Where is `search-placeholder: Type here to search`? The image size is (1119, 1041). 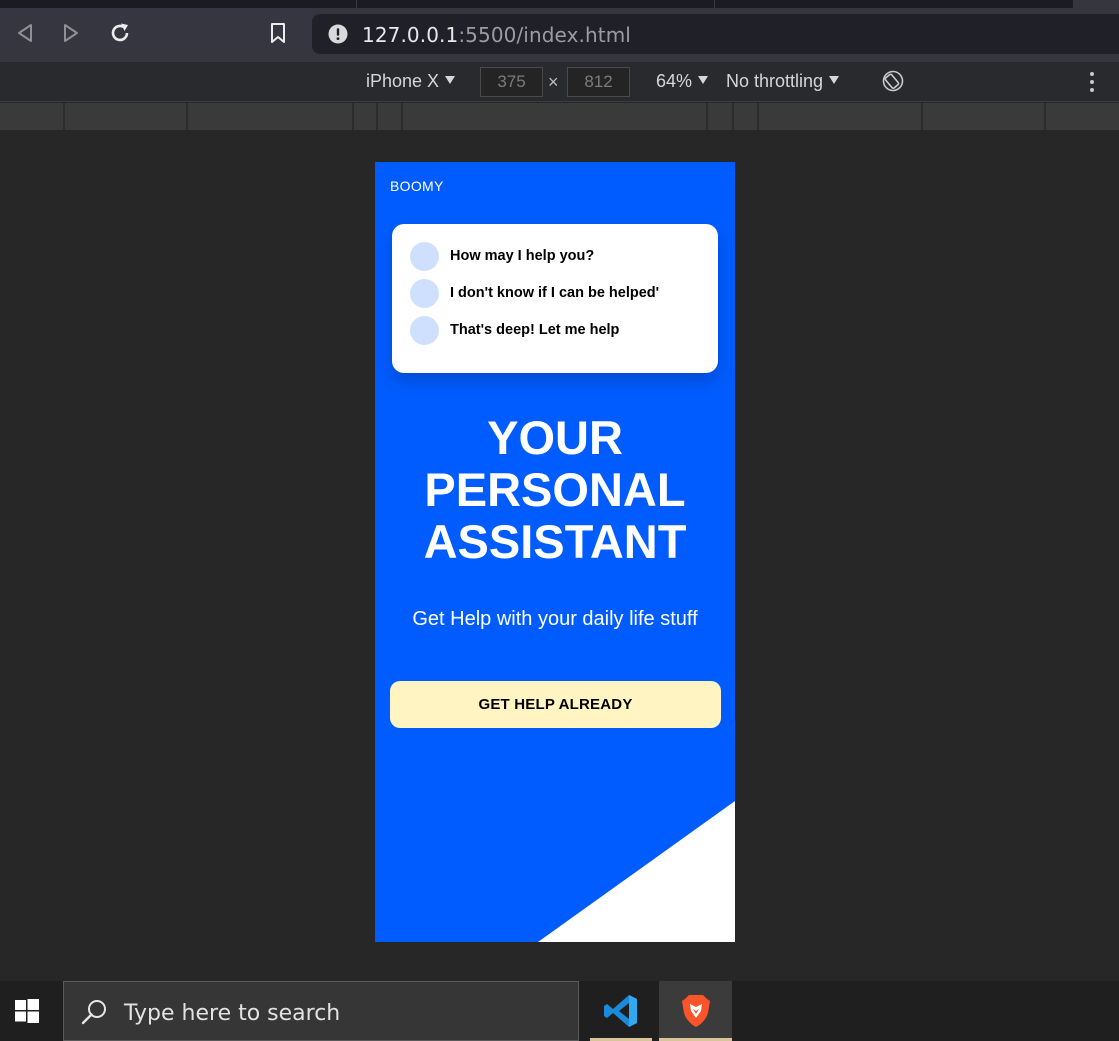 search-placeholder: Type here to search is located at coordinates (232, 1013).